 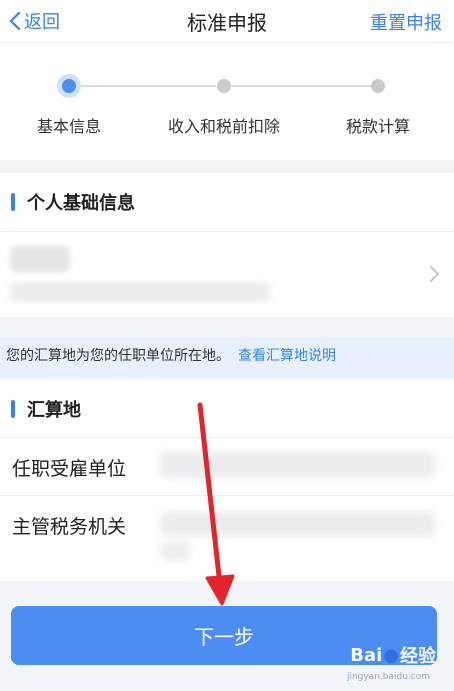 I want to click on tax-authority-label: 主管税务机关, so click(x=69, y=527).